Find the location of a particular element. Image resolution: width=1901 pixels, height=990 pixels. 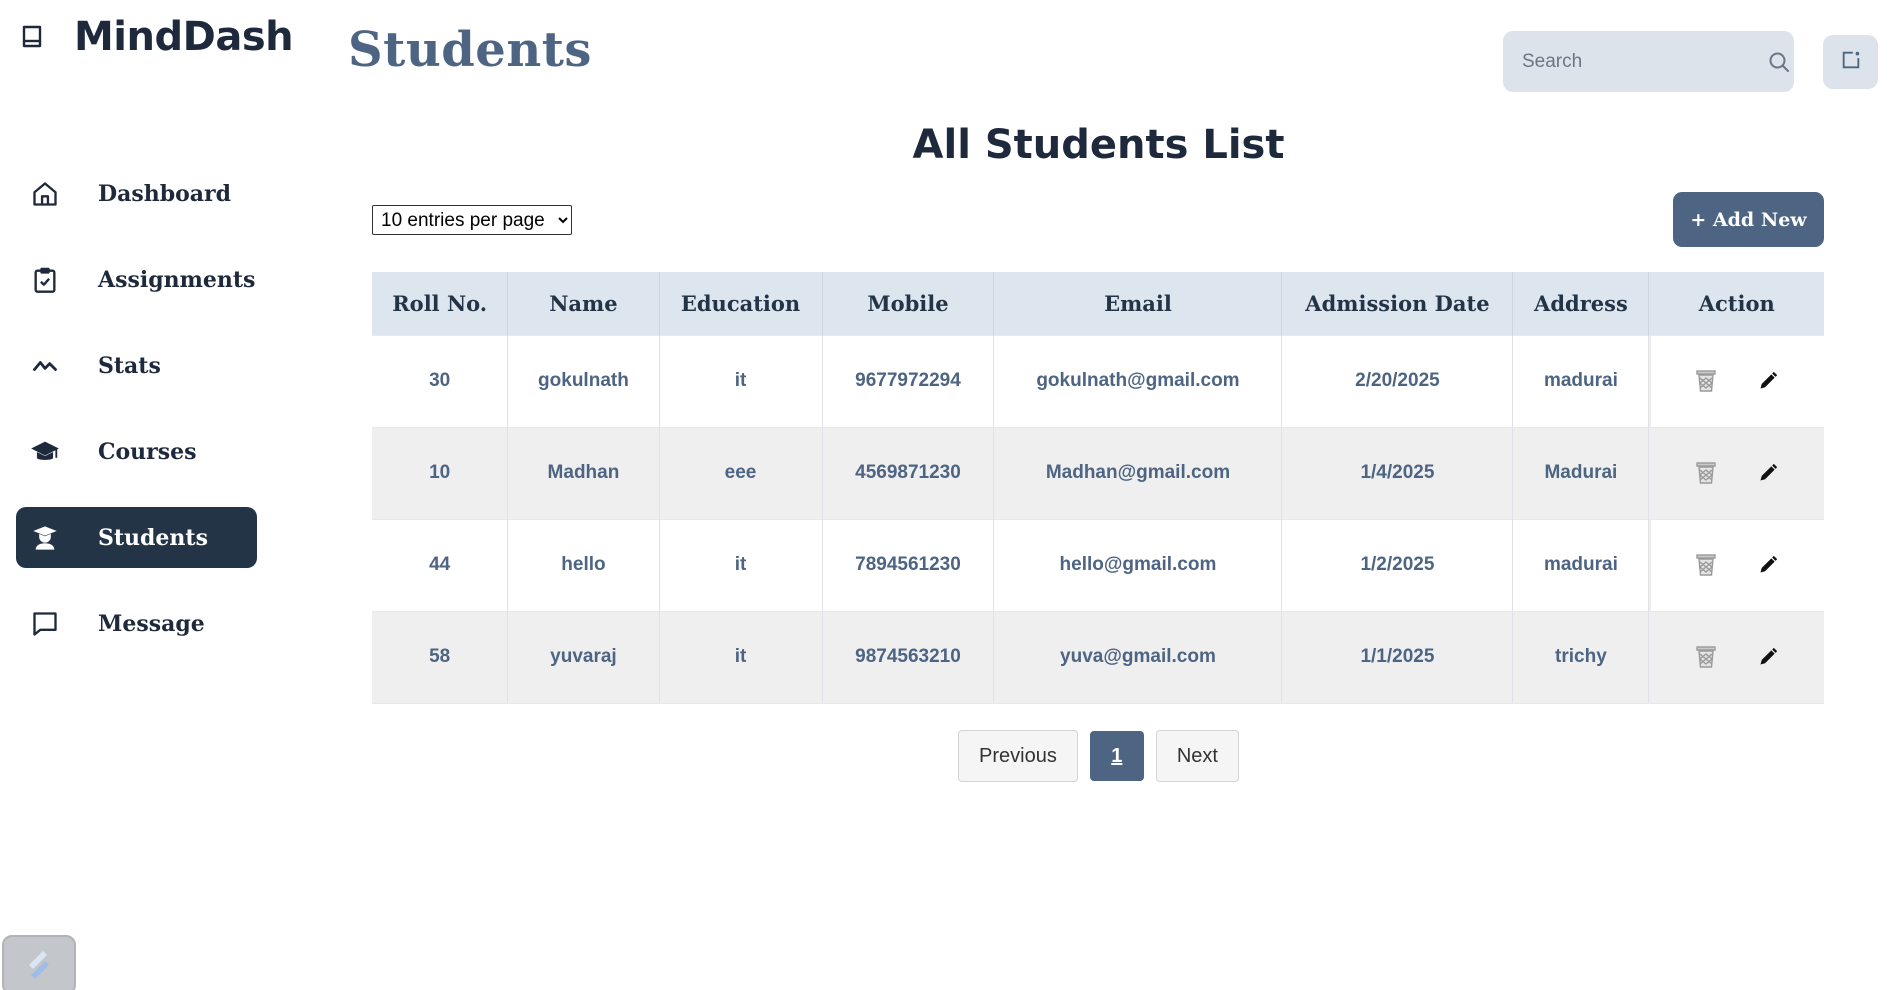

list-title: All Students List is located at coordinates (1098, 145).